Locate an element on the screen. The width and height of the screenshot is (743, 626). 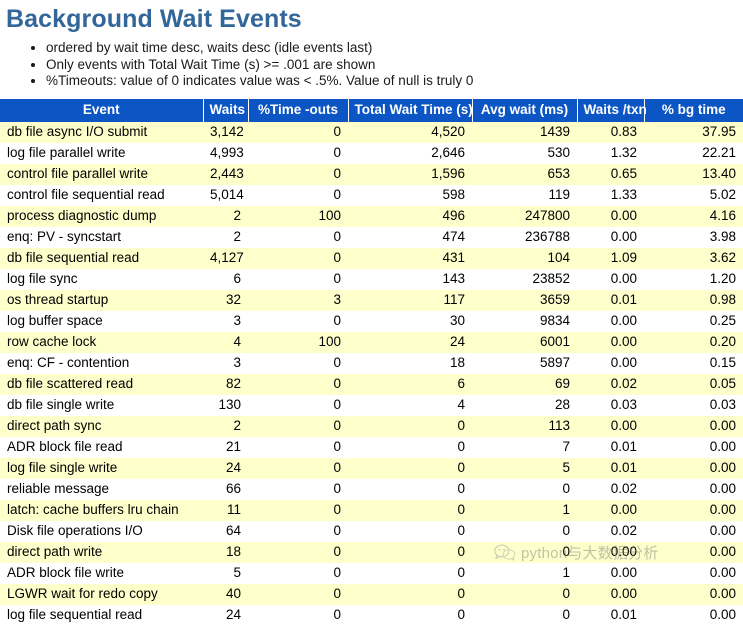
cell-event-name: Disk file operations I/O is located at coordinates (101, 532).